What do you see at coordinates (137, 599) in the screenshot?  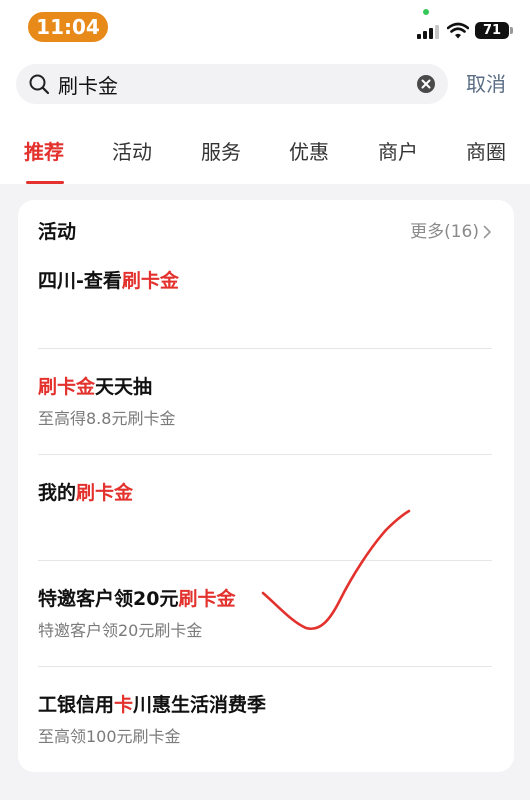 I see `result-title: 特邀客户领20元刷卡金` at bounding box center [137, 599].